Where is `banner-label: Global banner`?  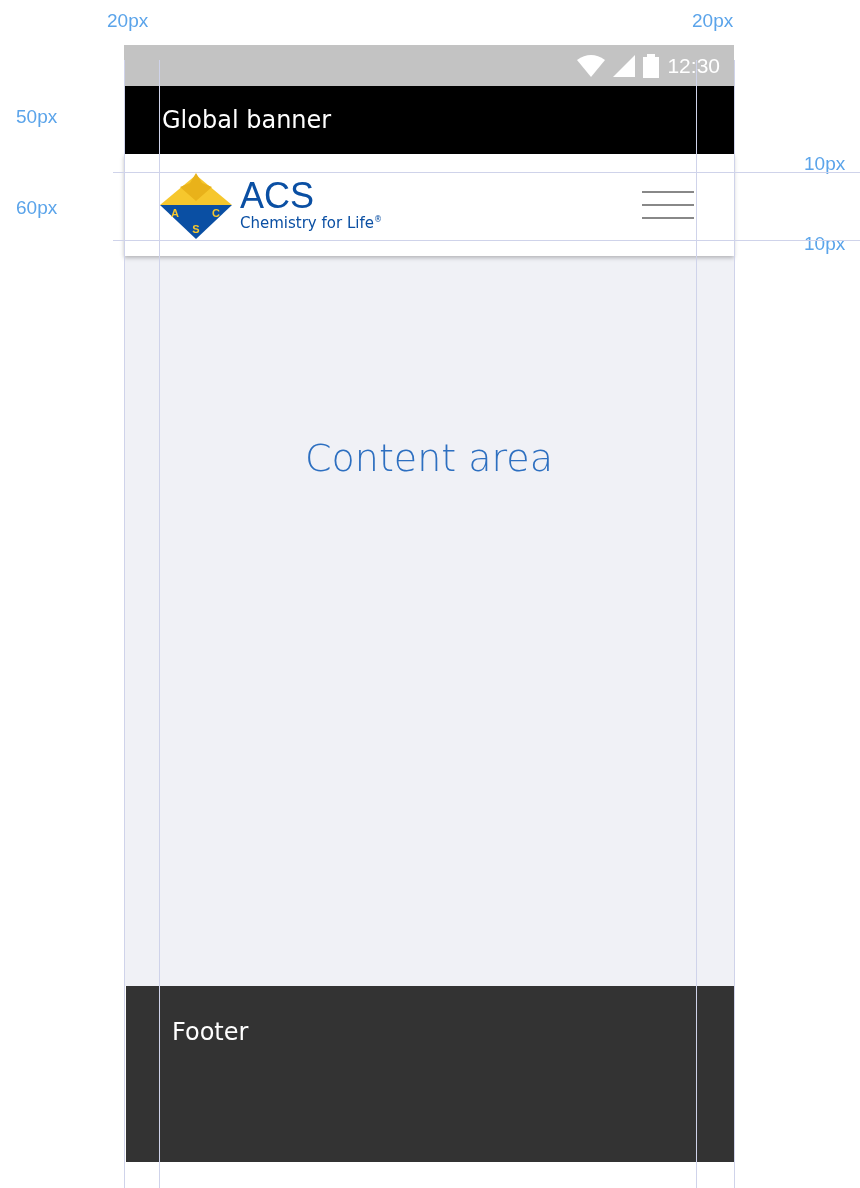 banner-label: Global banner is located at coordinates (247, 120).